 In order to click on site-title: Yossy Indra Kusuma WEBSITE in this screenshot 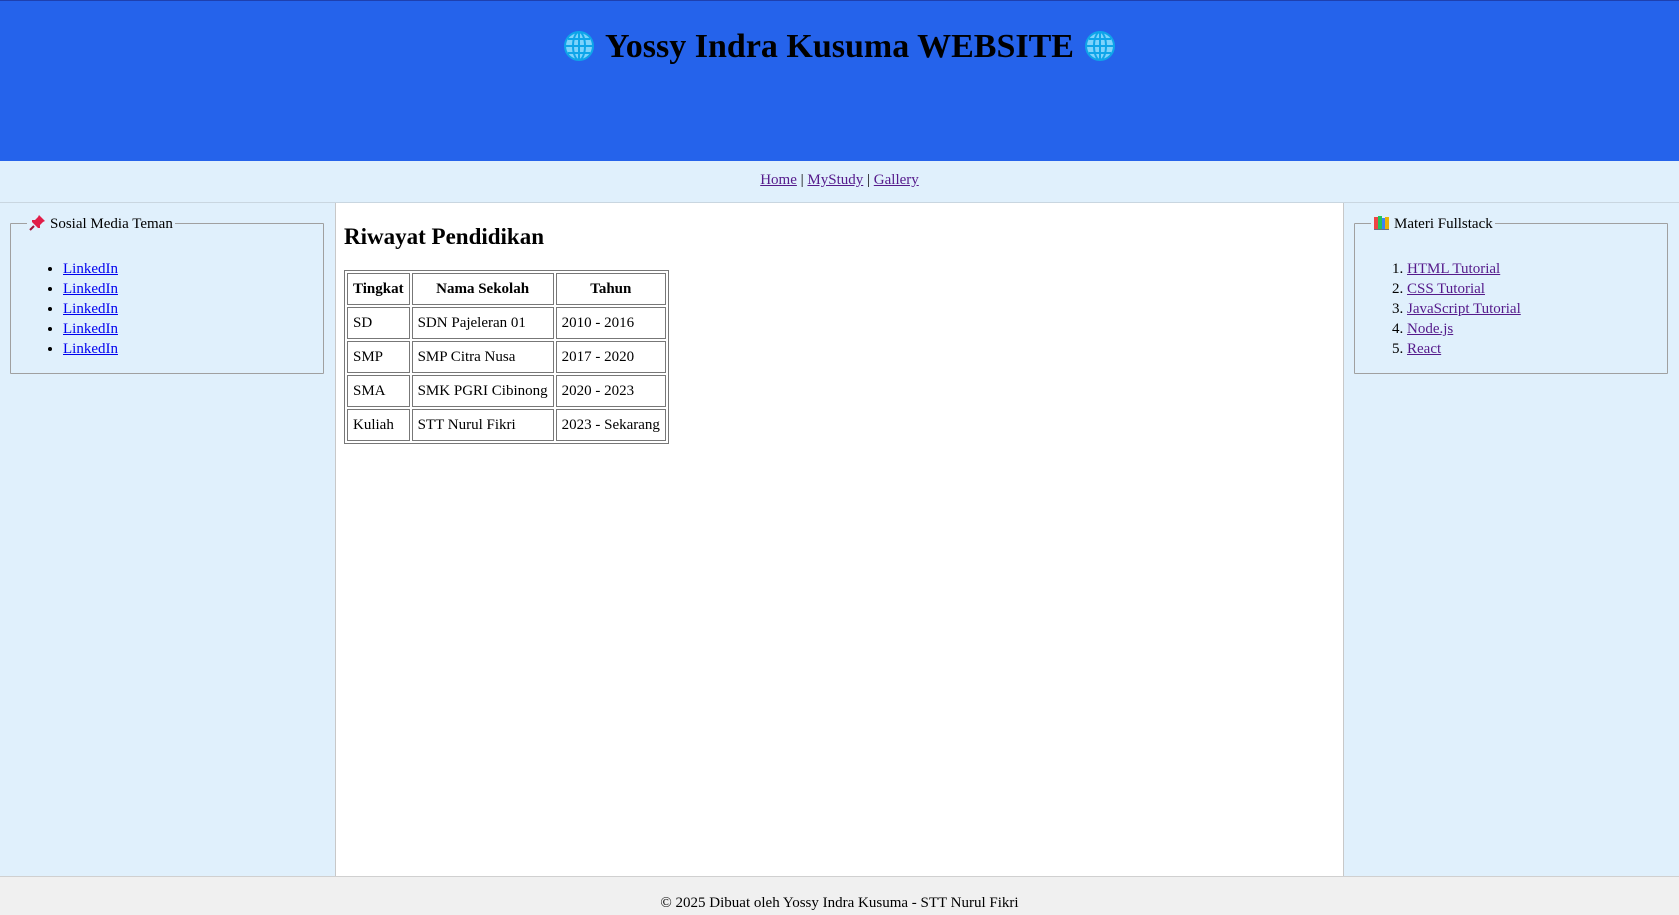, I will do `click(839, 46)`.